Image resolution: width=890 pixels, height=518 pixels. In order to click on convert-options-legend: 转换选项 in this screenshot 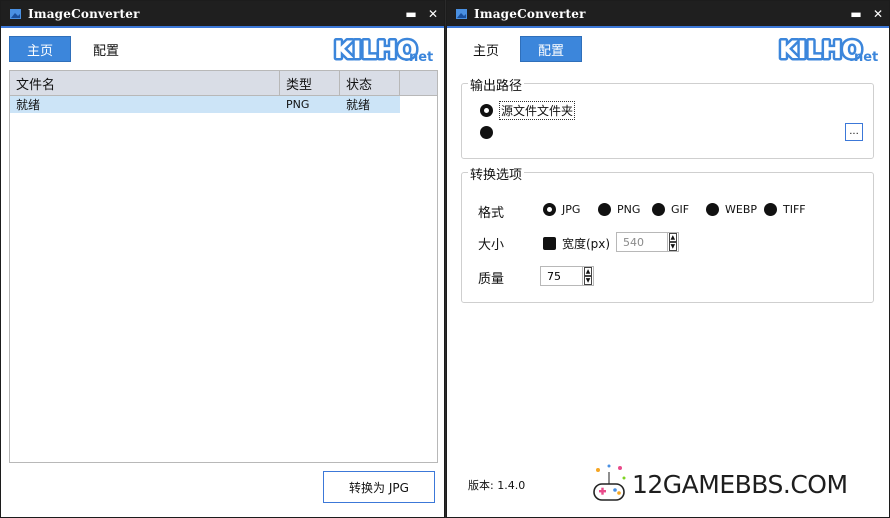, I will do `click(496, 173)`.